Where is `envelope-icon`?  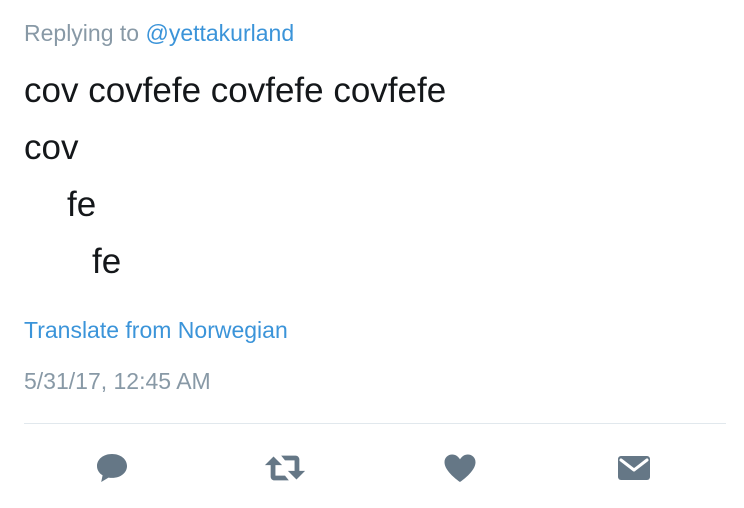
envelope-icon is located at coordinates (634, 468).